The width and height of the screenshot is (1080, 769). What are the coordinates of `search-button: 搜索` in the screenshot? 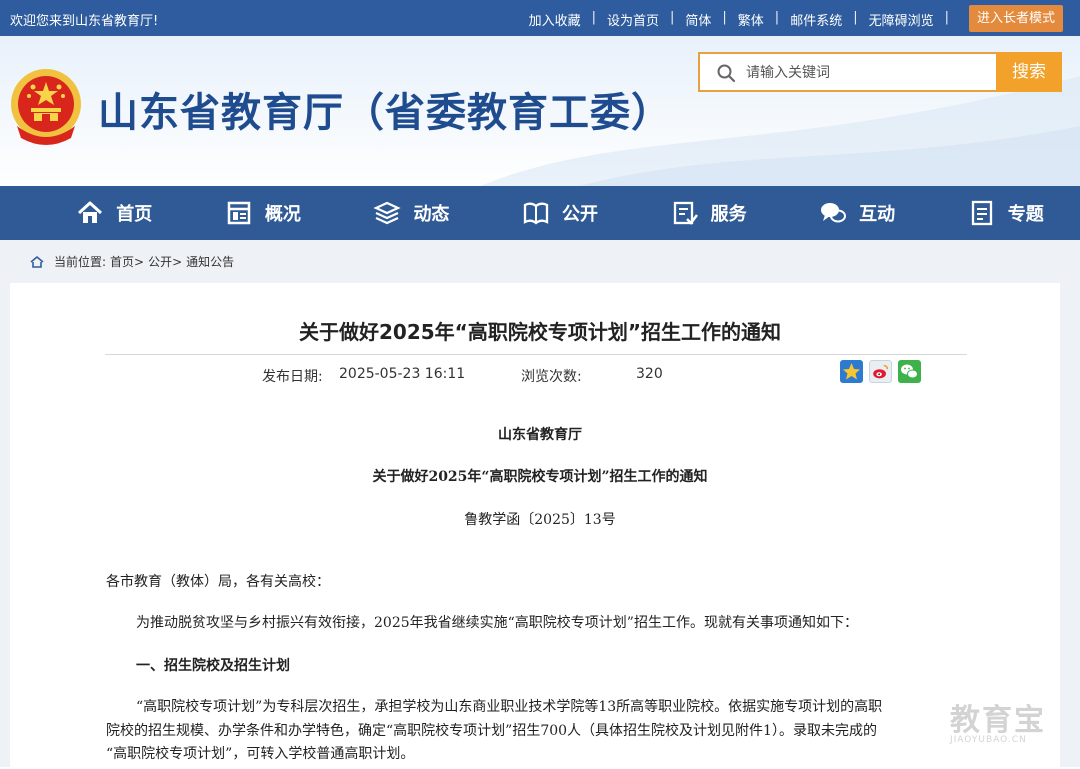 It's located at (1029, 72).